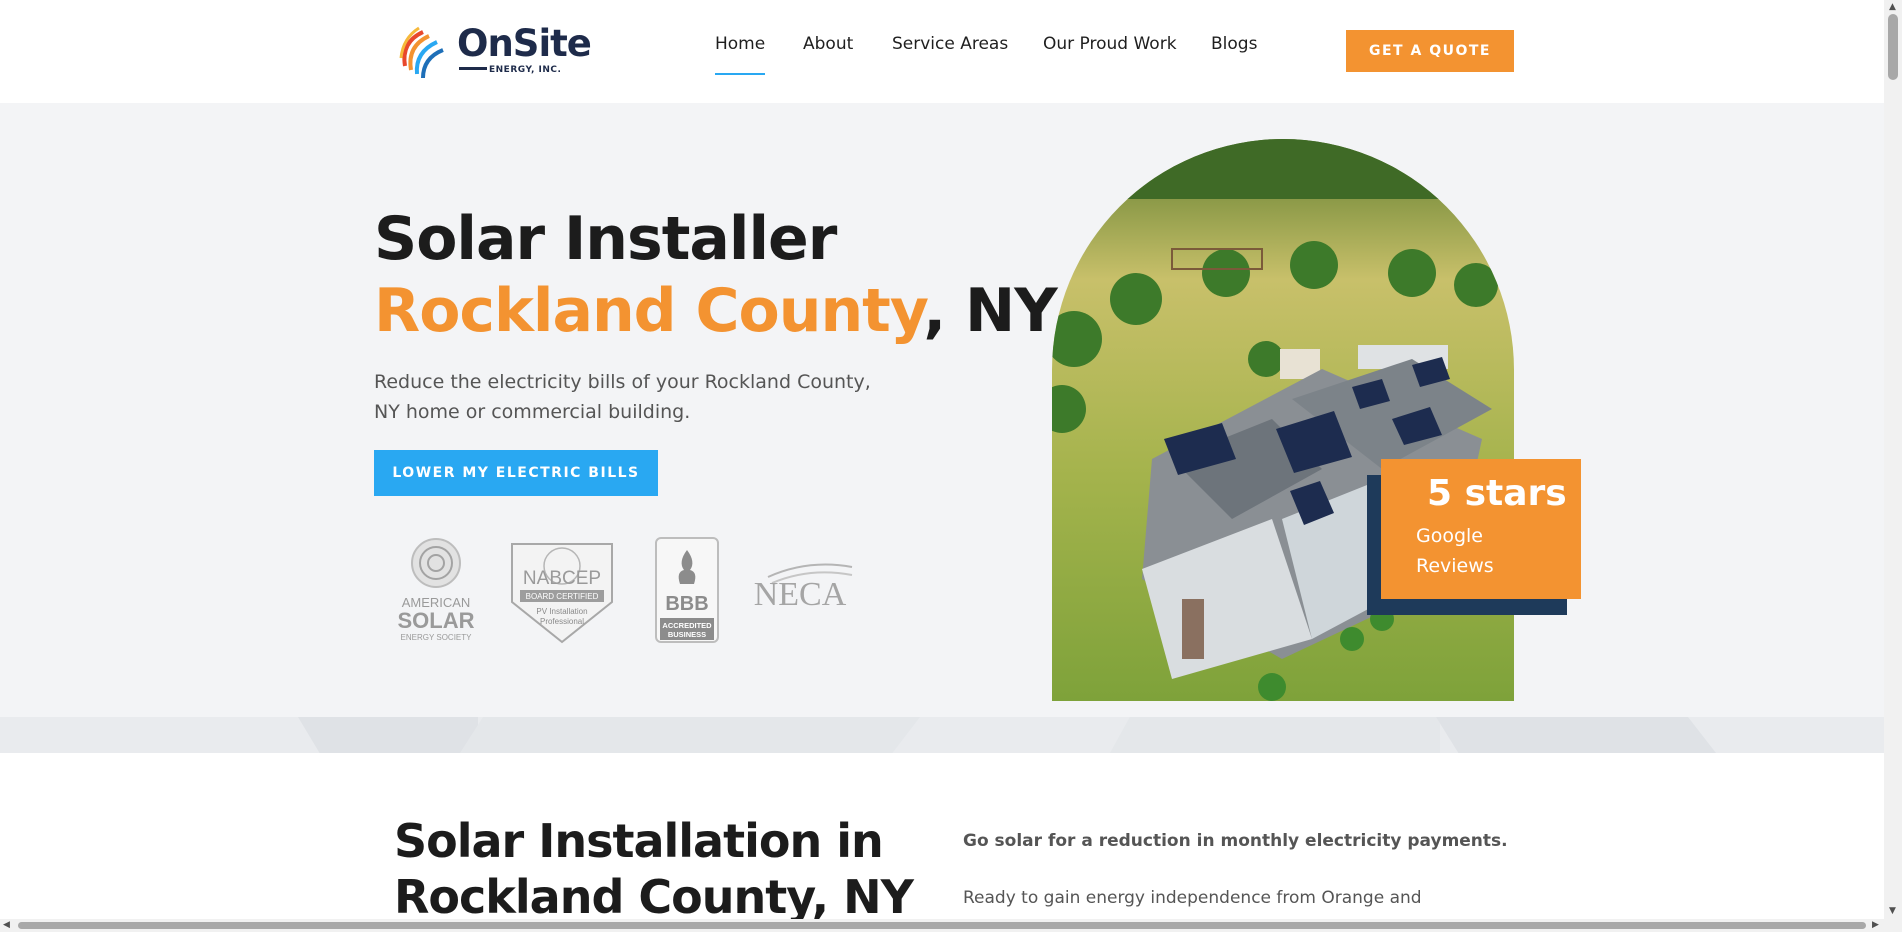 The width and height of the screenshot is (1902, 932). I want to click on house-aerial-photo, so click(1283, 420).